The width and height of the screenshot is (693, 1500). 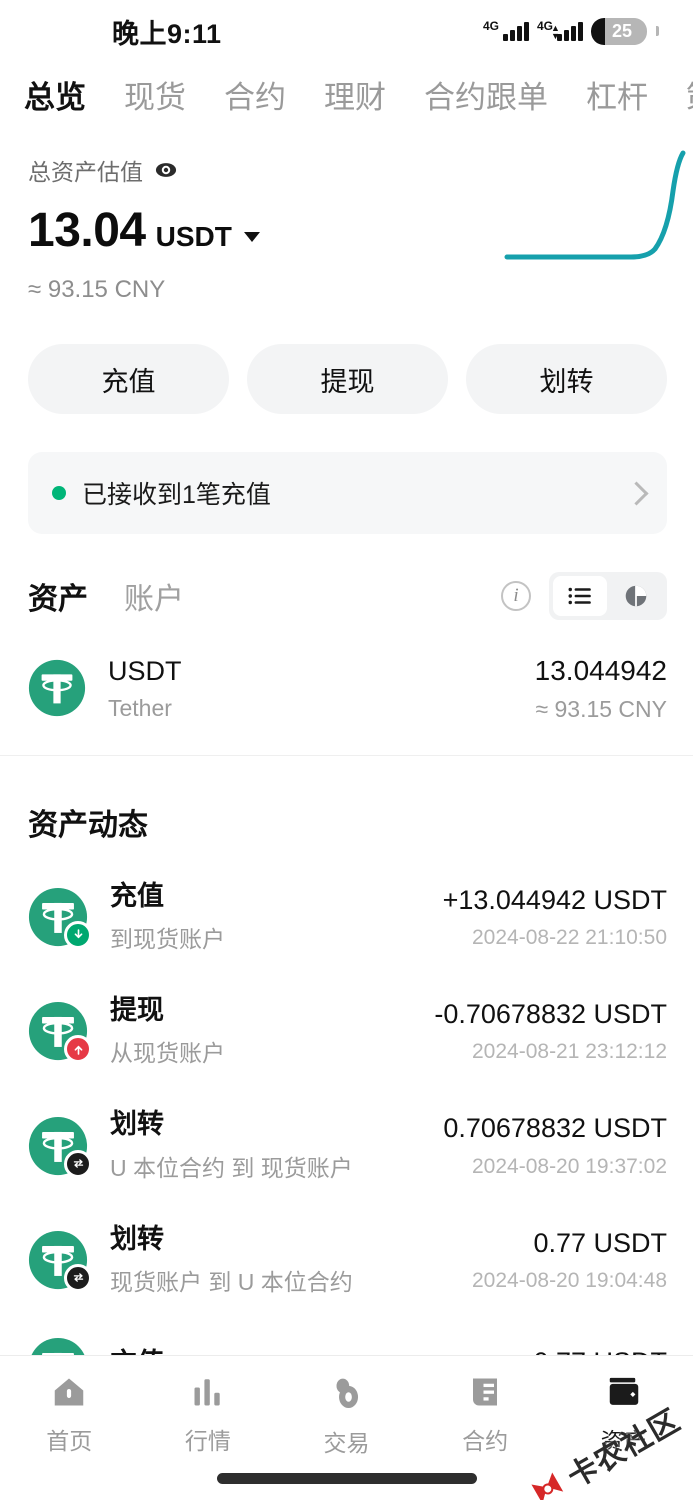 What do you see at coordinates (231, 1167) in the screenshot?
I see `activity-subtitle: U 本位合约 到 现货账户` at bounding box center [231, 1167].